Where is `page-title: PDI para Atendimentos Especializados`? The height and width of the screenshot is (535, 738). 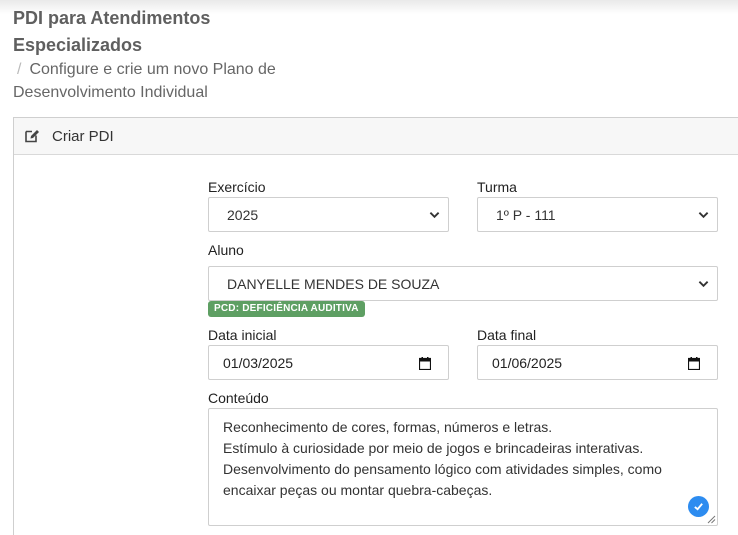 page-title: PDI para Atendimentos Especializados is located at coordinates (112, 31).